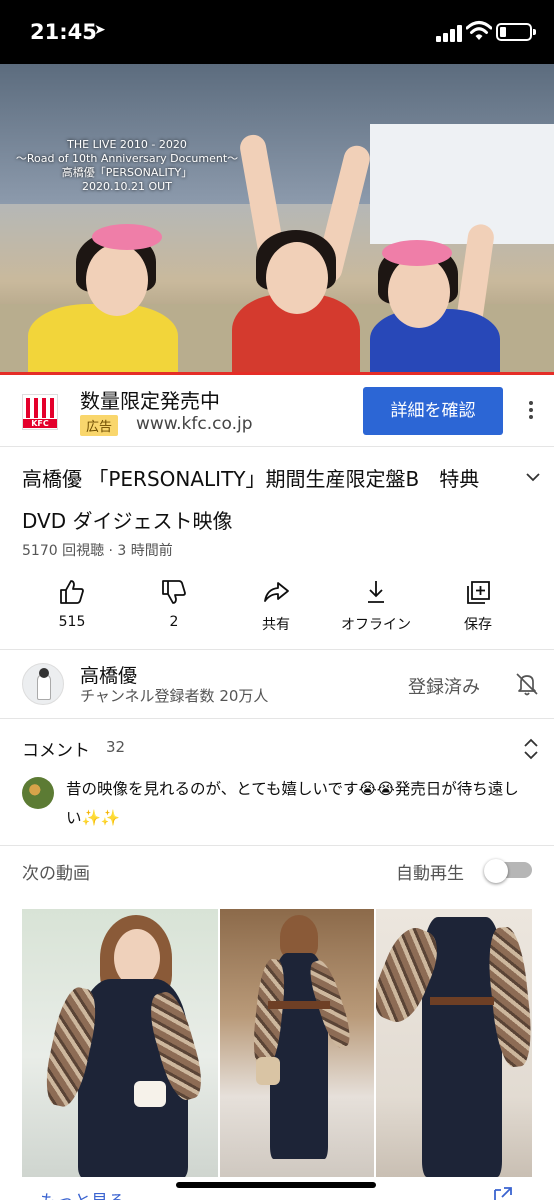 The width and height of the screenshot is (554, 1200). Describe the element at coordinates (478, 592) in the screenshot. I see `add-to-playlist-icon` at that location.